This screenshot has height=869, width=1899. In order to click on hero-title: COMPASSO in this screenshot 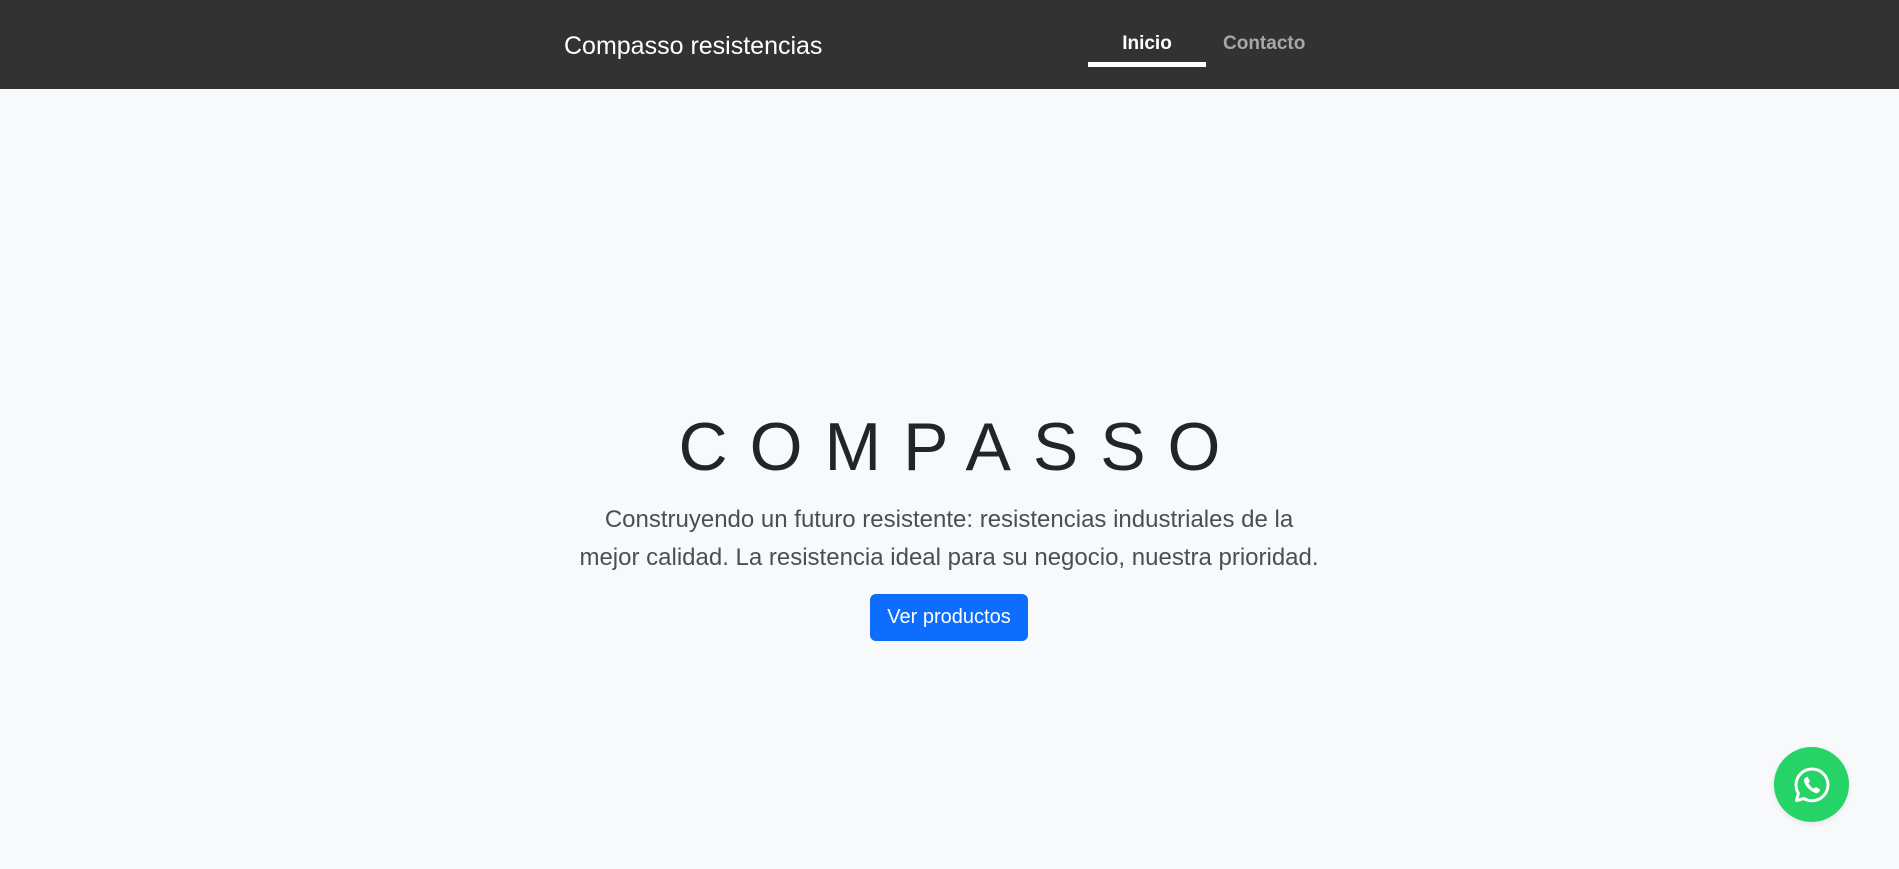, I will do `click(960, 447)`.